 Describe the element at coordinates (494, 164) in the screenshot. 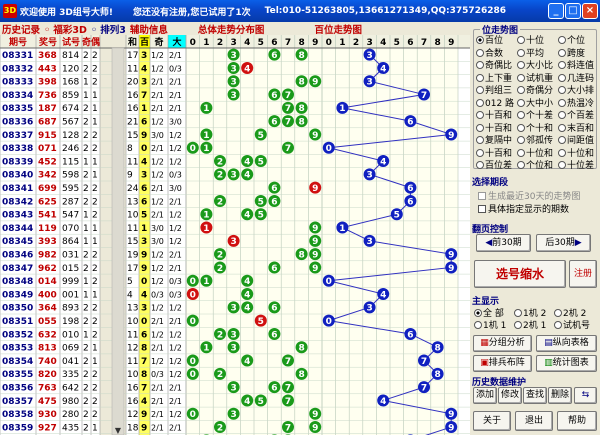

I see `position-option: 百位差` at that location.